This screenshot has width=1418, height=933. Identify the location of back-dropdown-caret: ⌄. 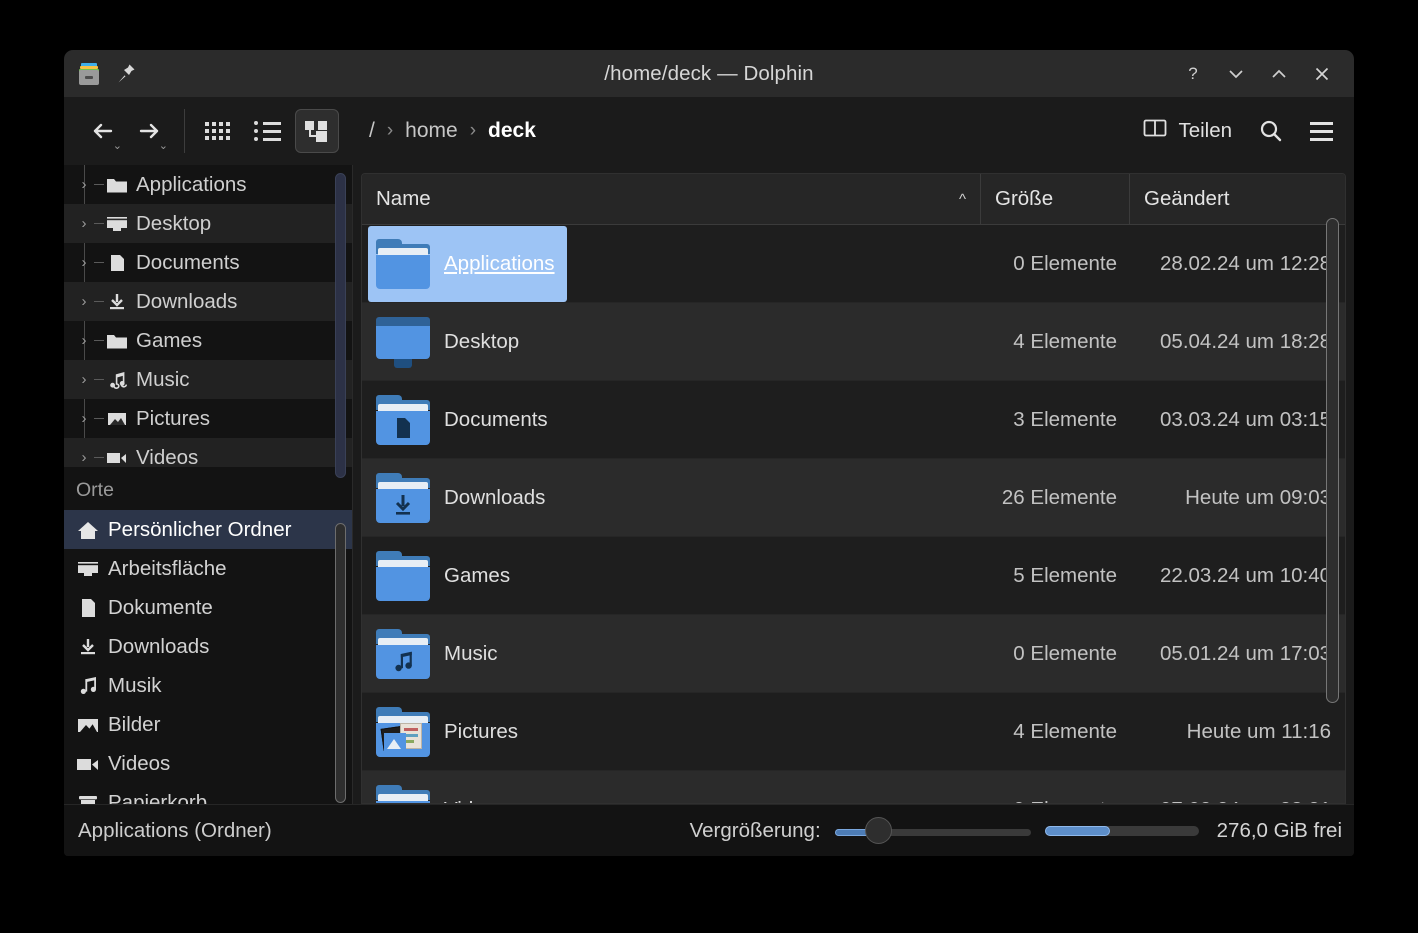
(117, 146).